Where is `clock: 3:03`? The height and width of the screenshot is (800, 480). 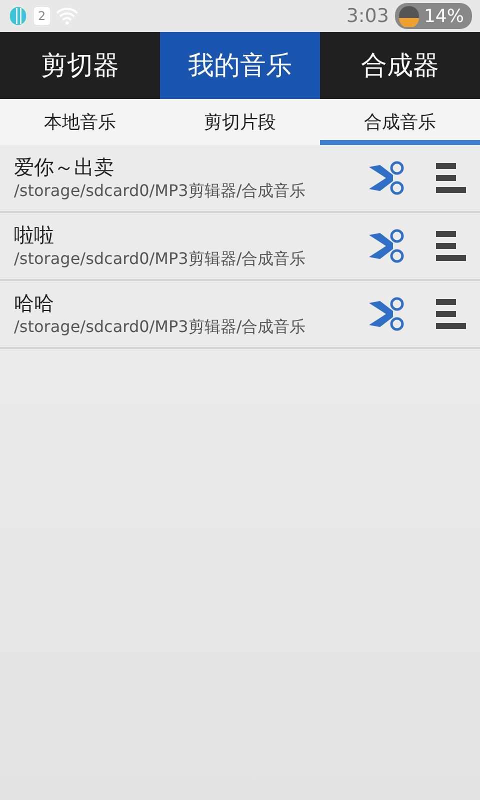 clock: 3:03 is located at coordinates (367, 16).